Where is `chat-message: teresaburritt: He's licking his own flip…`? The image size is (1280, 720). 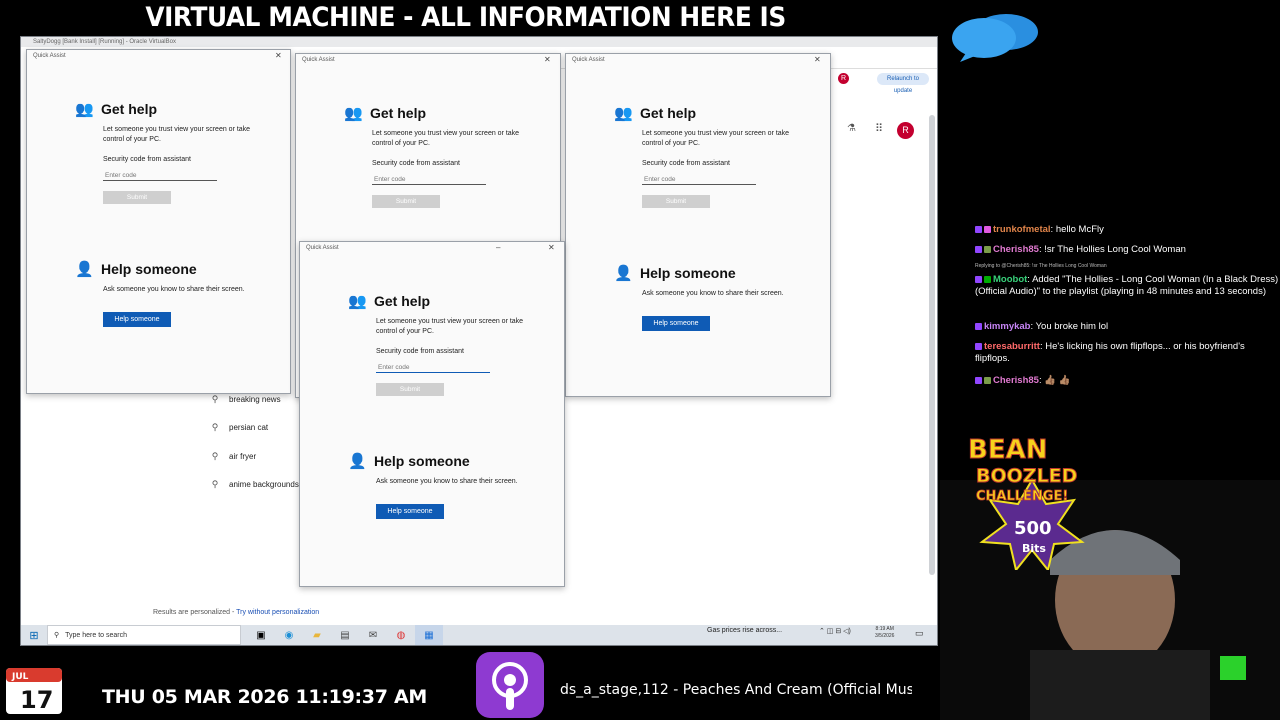
chat-message: teresaburritt: He's licking his own flip… is located at coordinates (1110, 352).